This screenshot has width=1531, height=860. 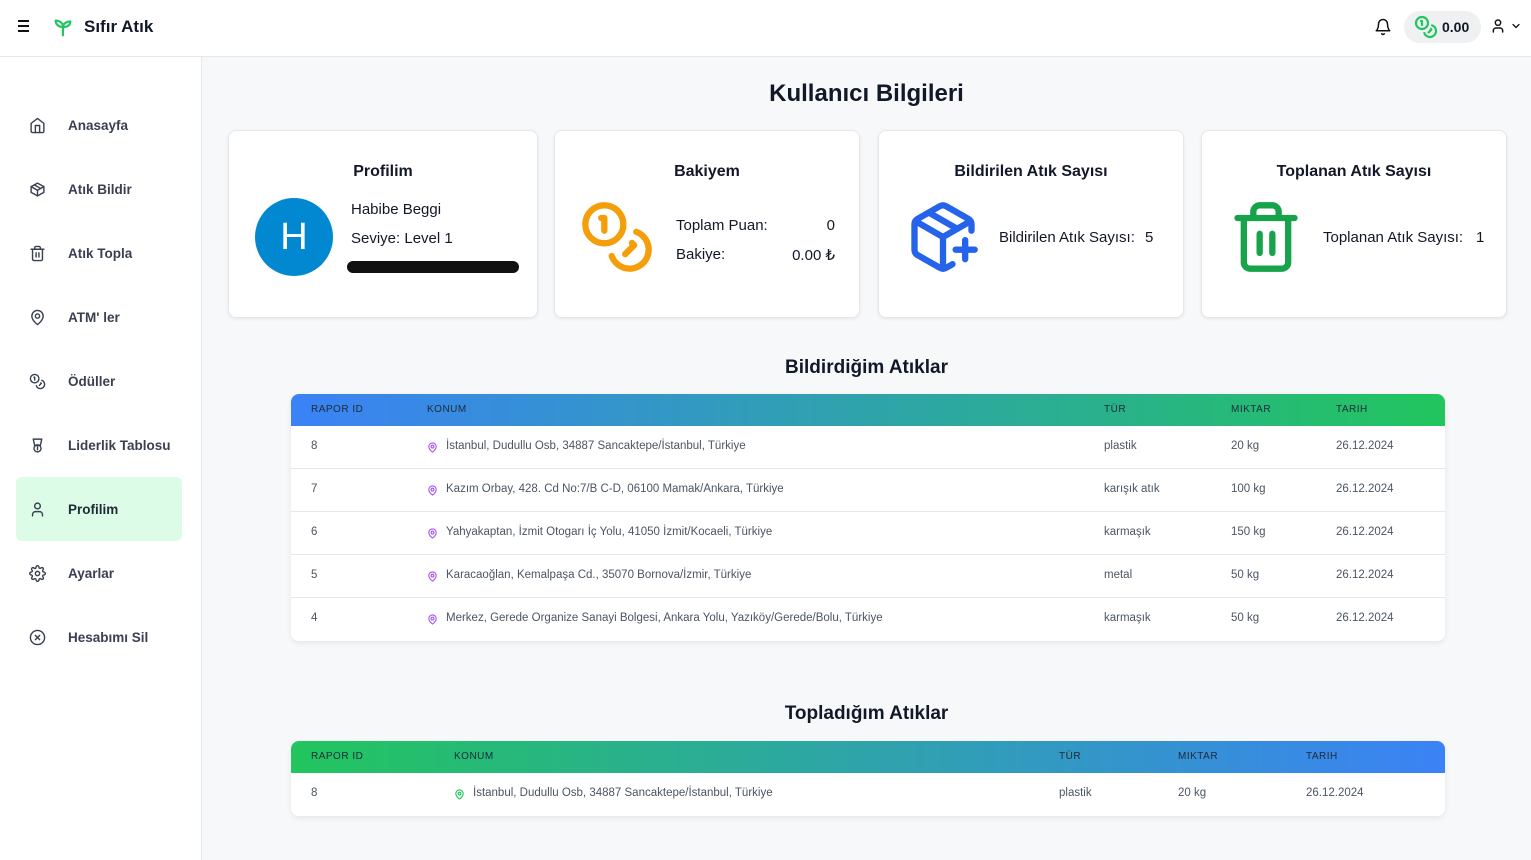 I want to click on report-id-cell: 7, so click(x=314, y=489).